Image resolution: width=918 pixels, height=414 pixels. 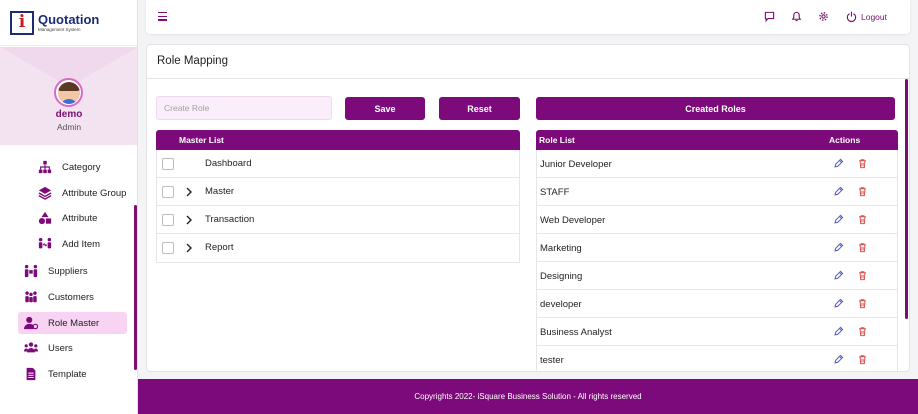 I want to click on page-title: Role Mapping, so click(x=192, y=61).